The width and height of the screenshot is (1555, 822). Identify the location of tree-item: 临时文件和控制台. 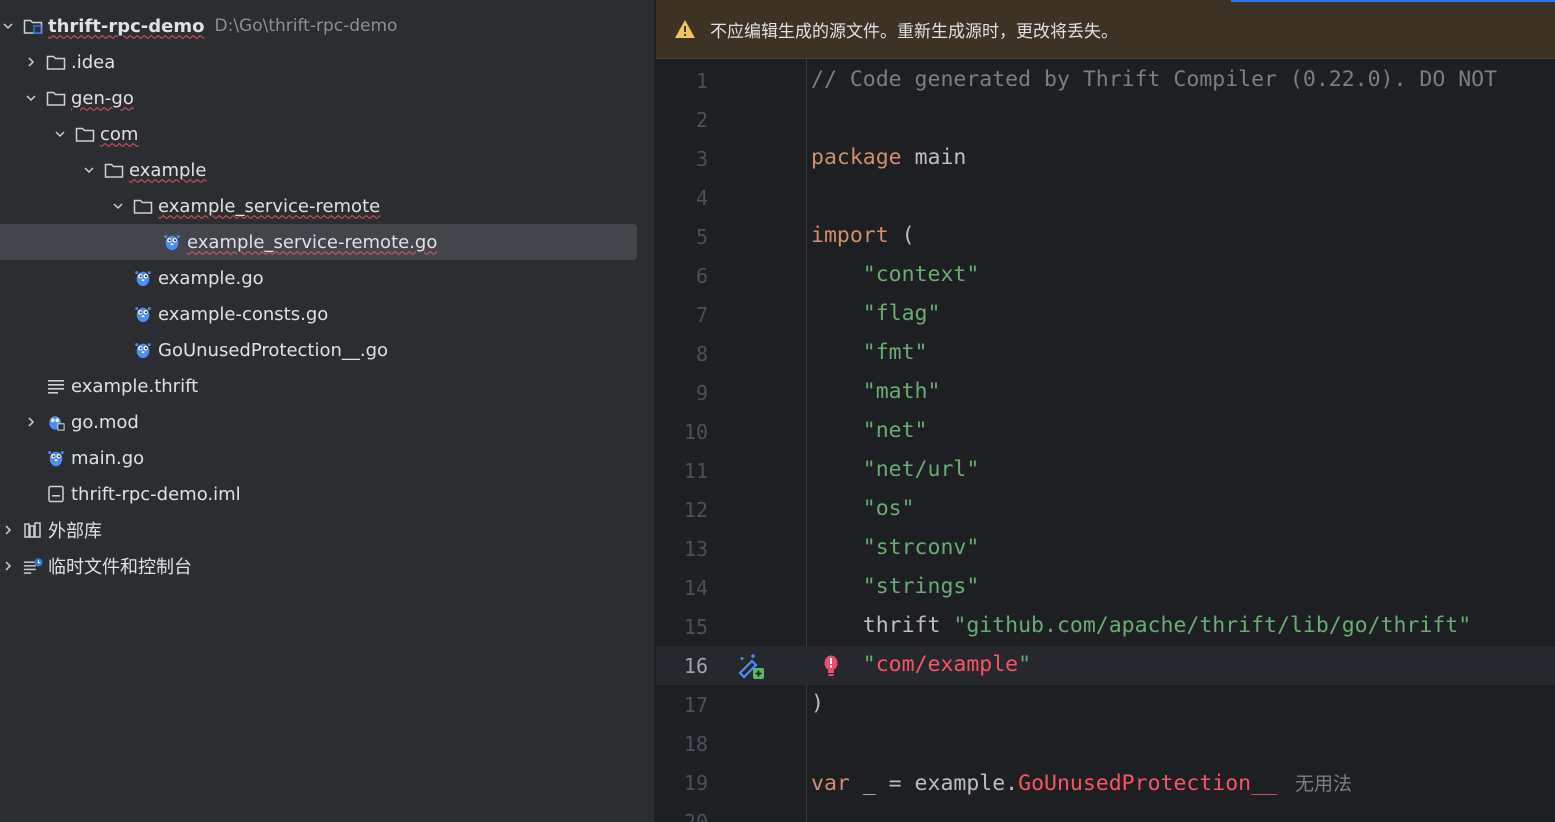
(327, 566).